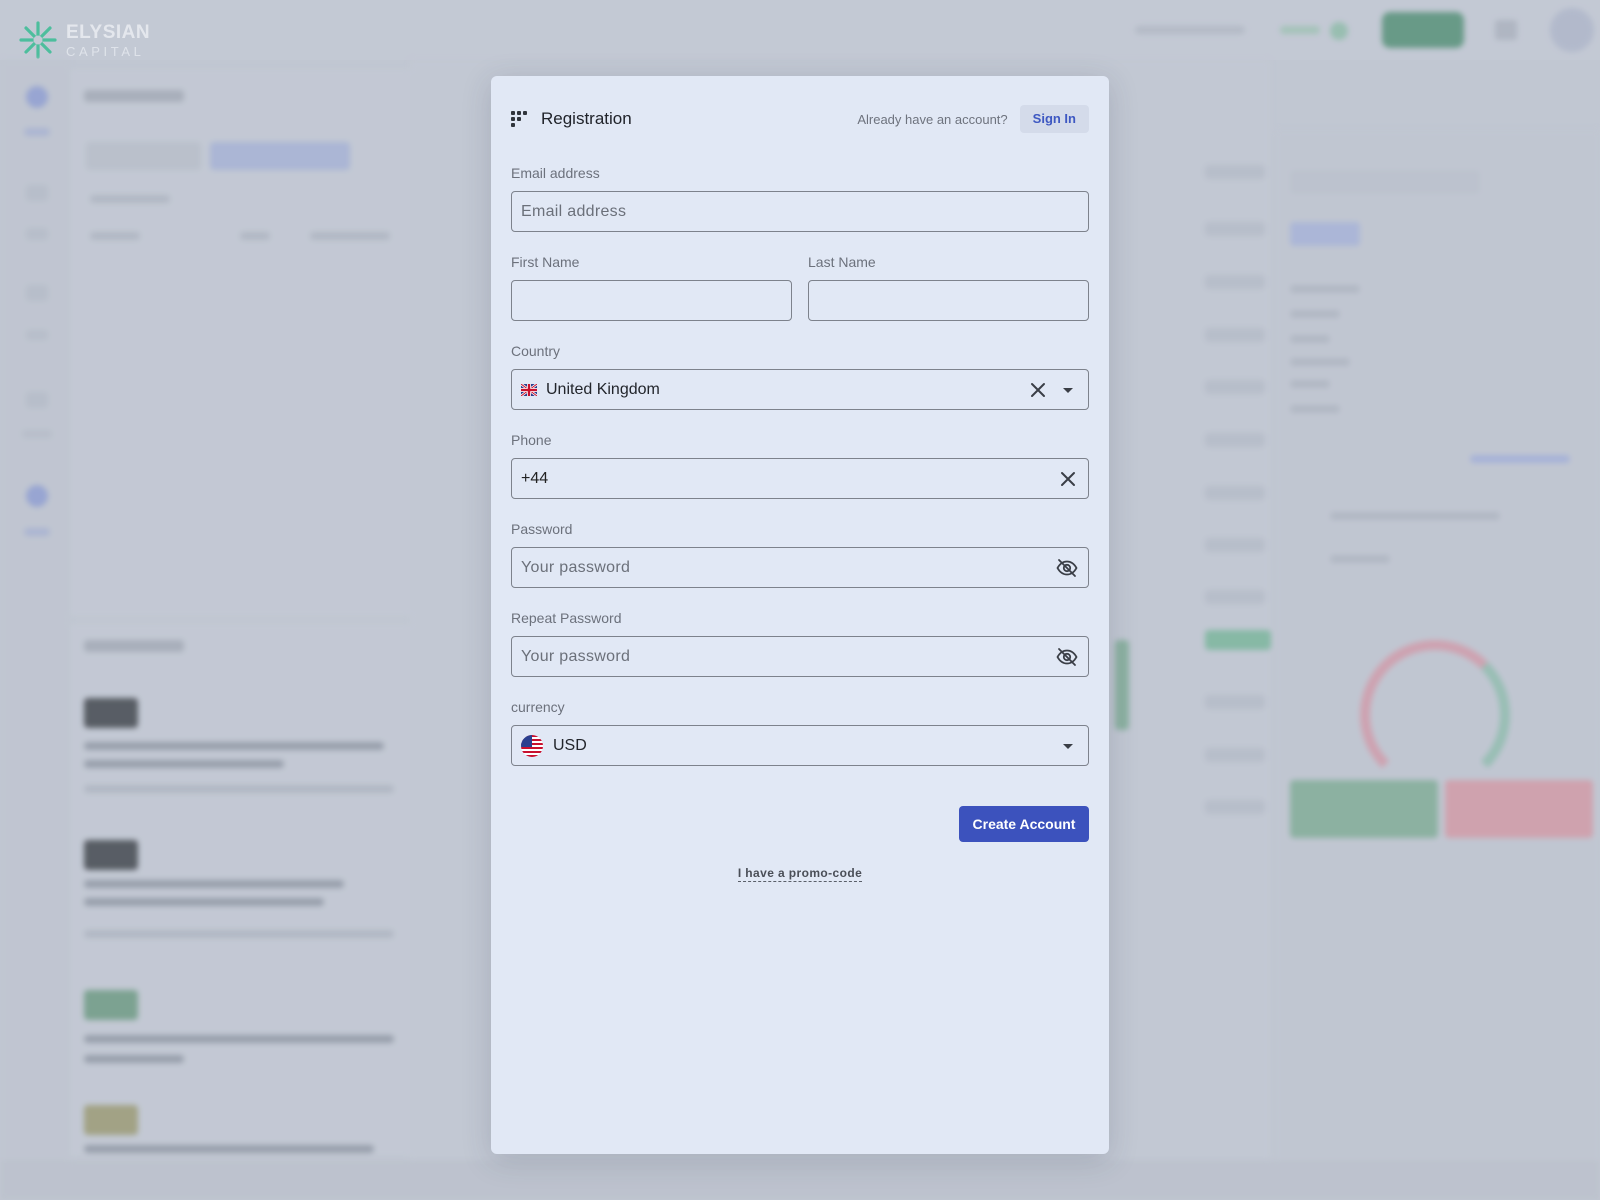  I want to click on password-visibility-off-icon, so click(1067, 568).